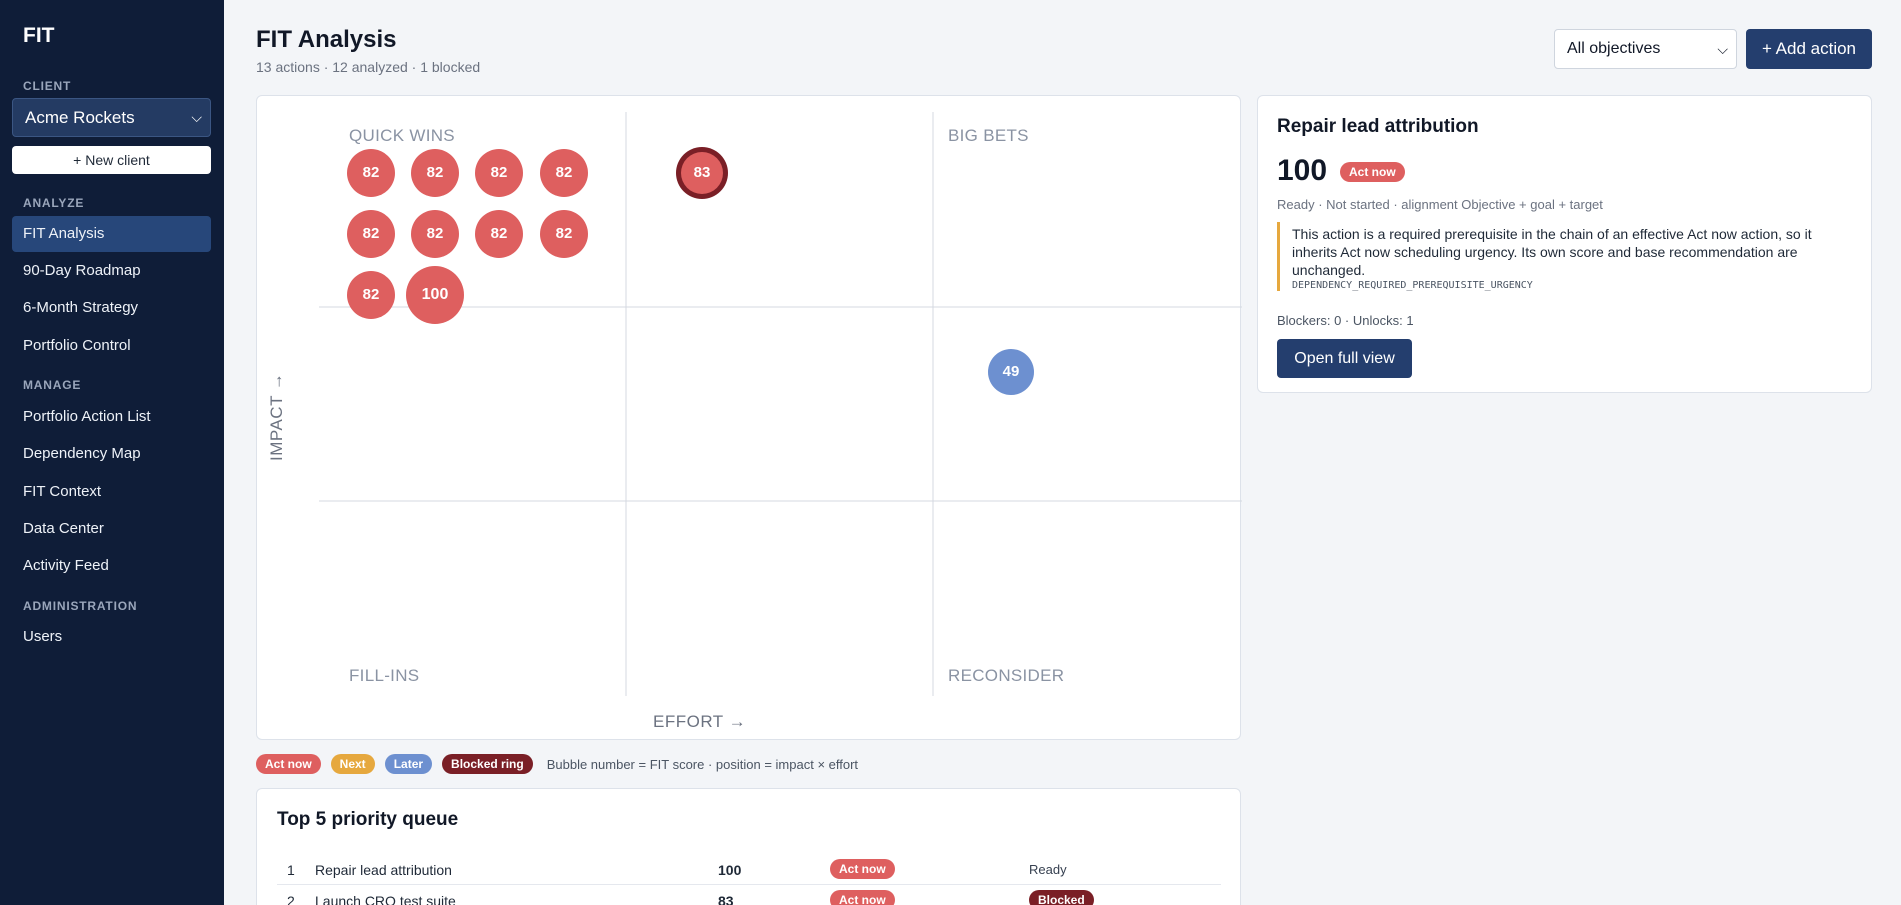  What do you see at coordinates (700, 721) in the screenshot?
I see `x-axis-label: EFFORT →` at bounding box center [700, 721].